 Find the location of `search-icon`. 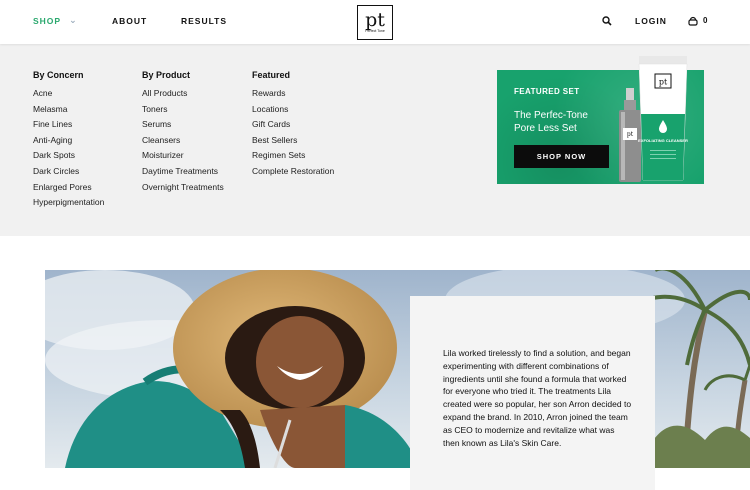

search-icon is located at coordinates (607, 21).